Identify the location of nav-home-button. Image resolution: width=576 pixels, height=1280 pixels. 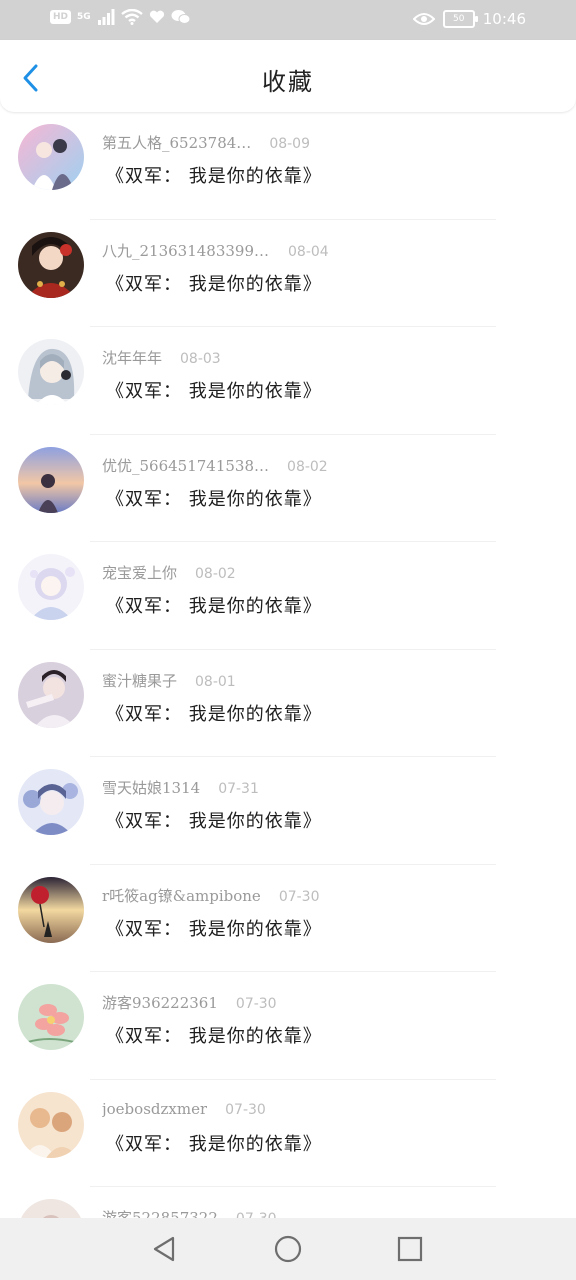
(288, 1249).